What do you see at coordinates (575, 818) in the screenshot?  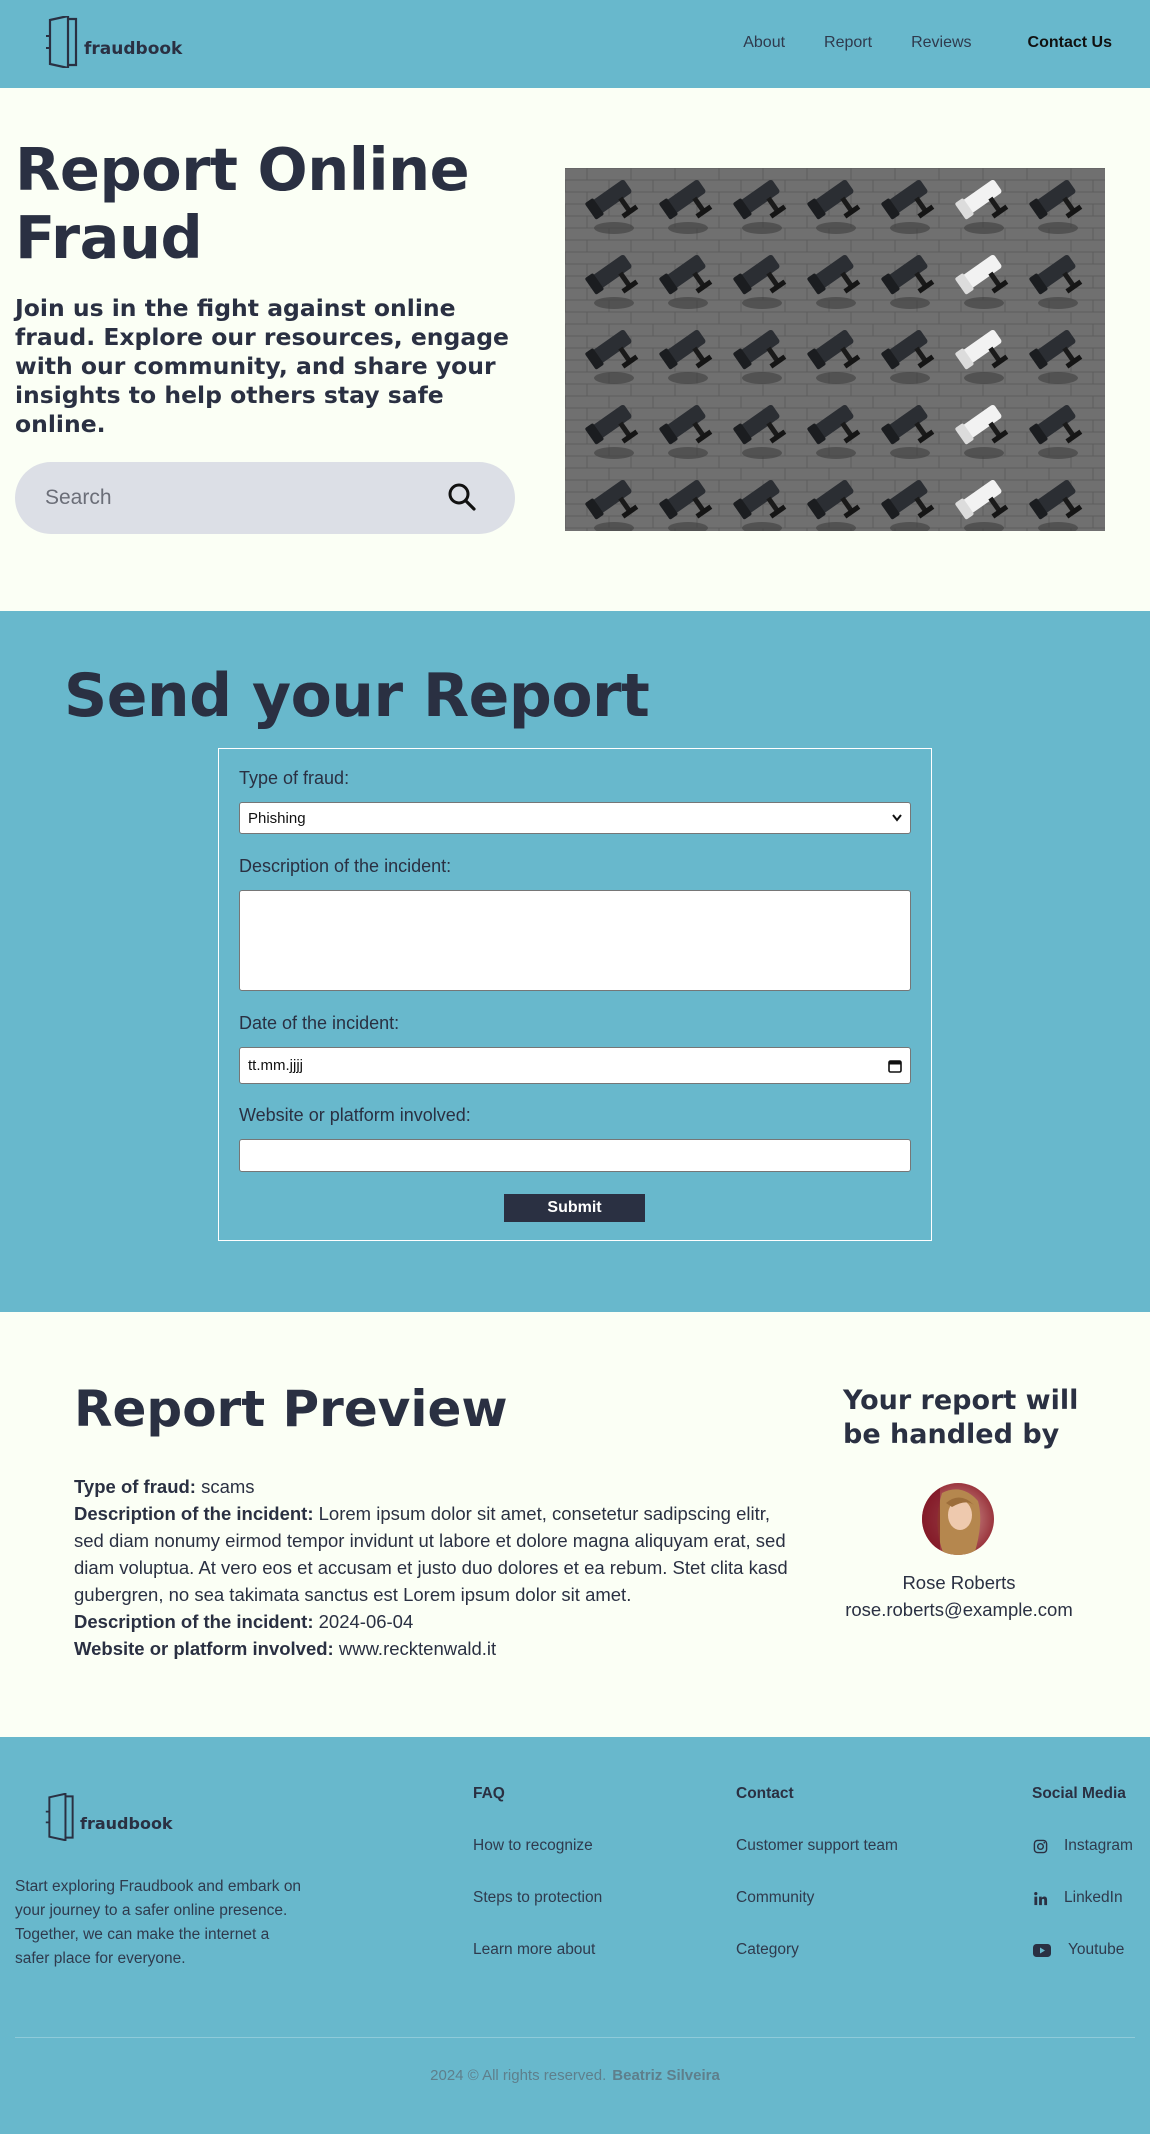 I see `fraud-type-select: Phishing` at bounding box center [575, 818].